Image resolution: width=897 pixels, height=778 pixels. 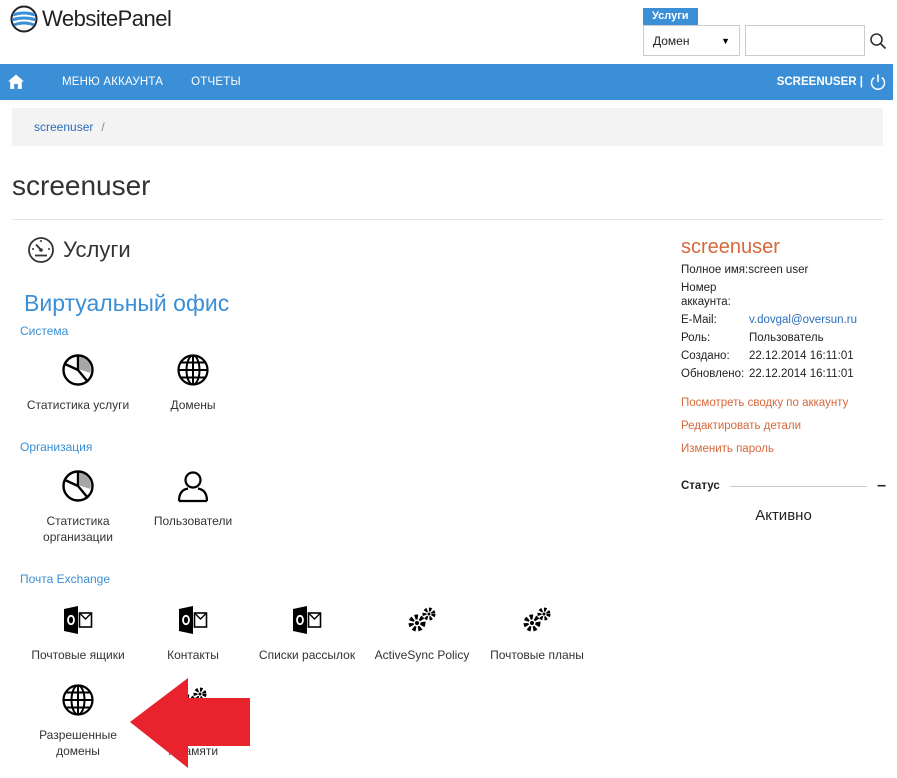 I want to click on info-account-number: Номер аккаунта:, so click(x=783, y=295).